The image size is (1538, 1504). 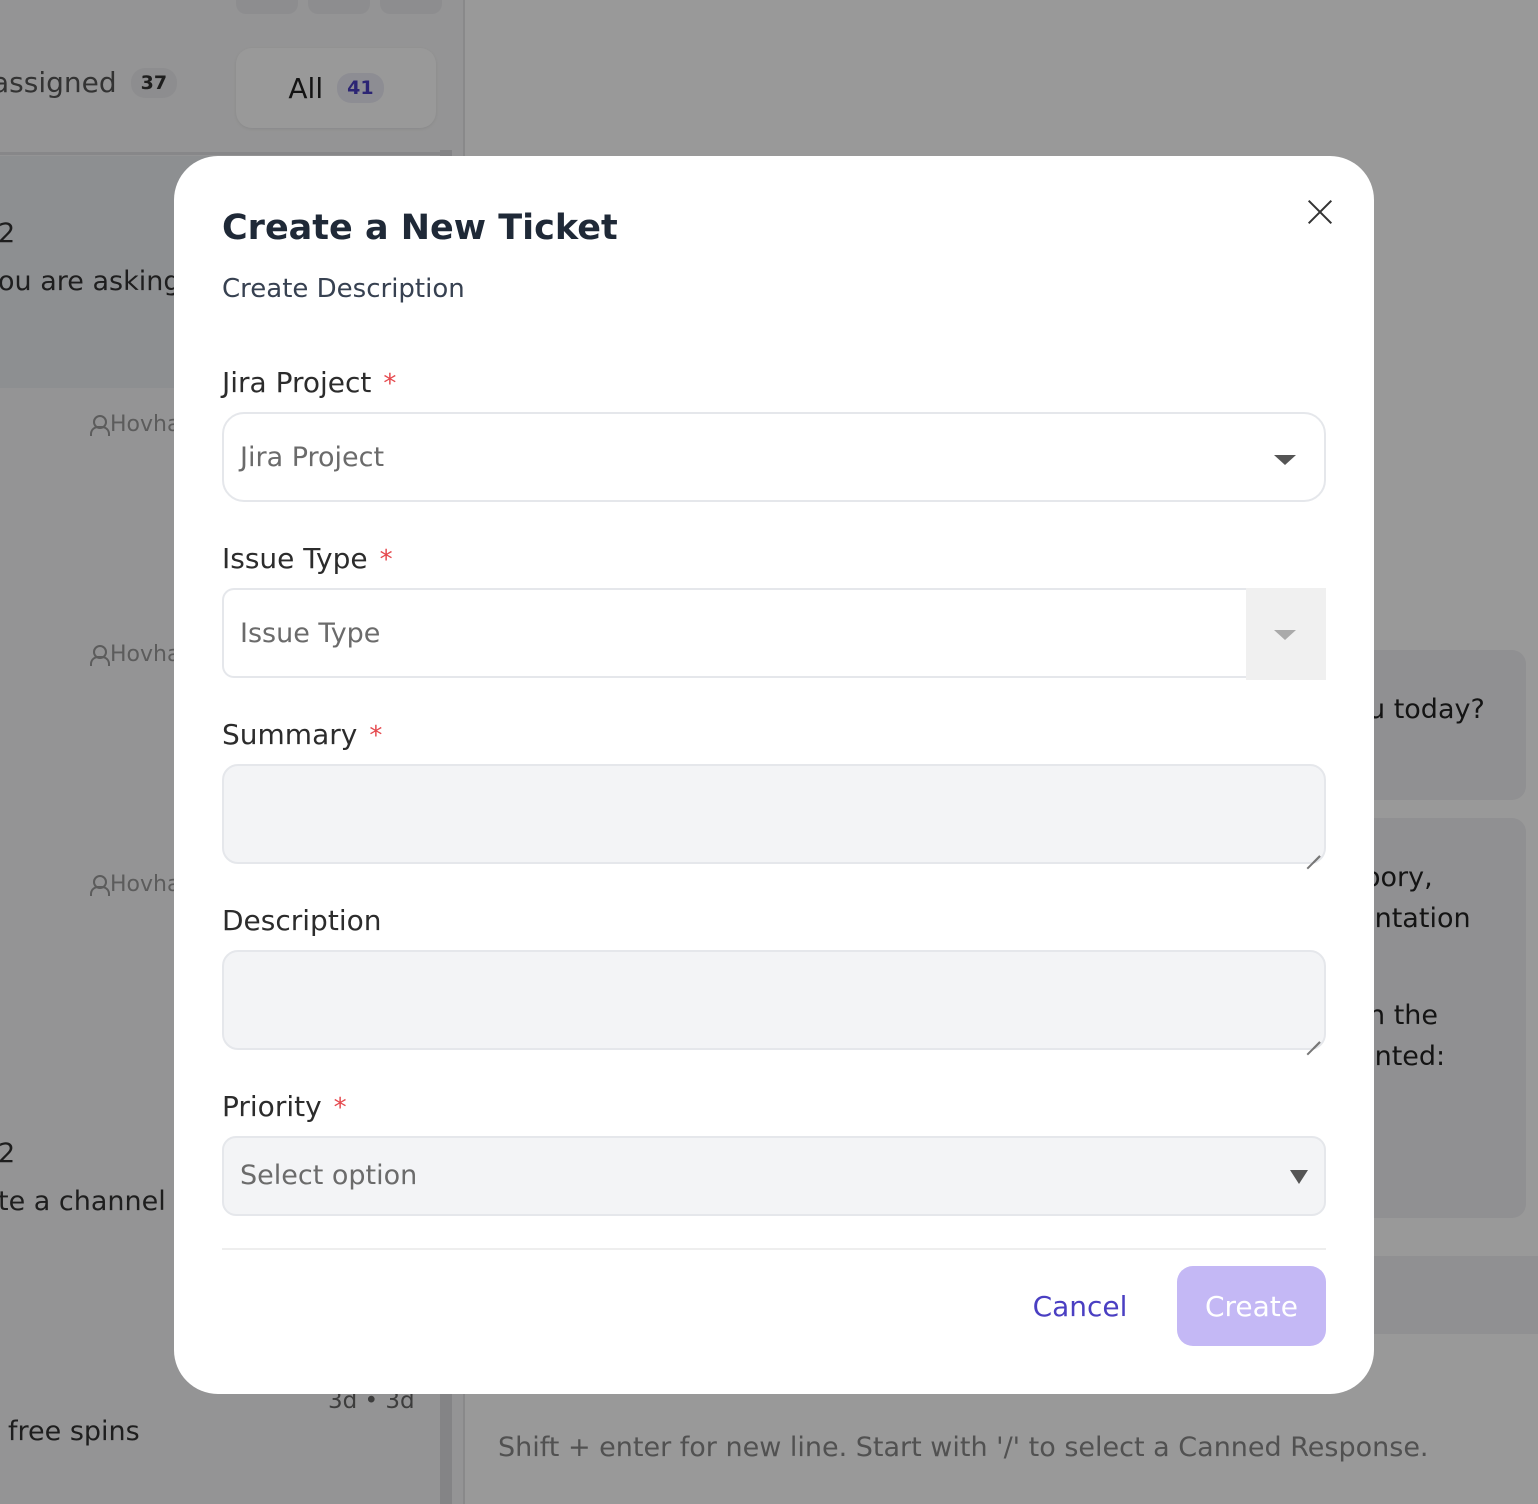 I want to click on modal-subtitle: Create Description, so click(x=343, y=289).